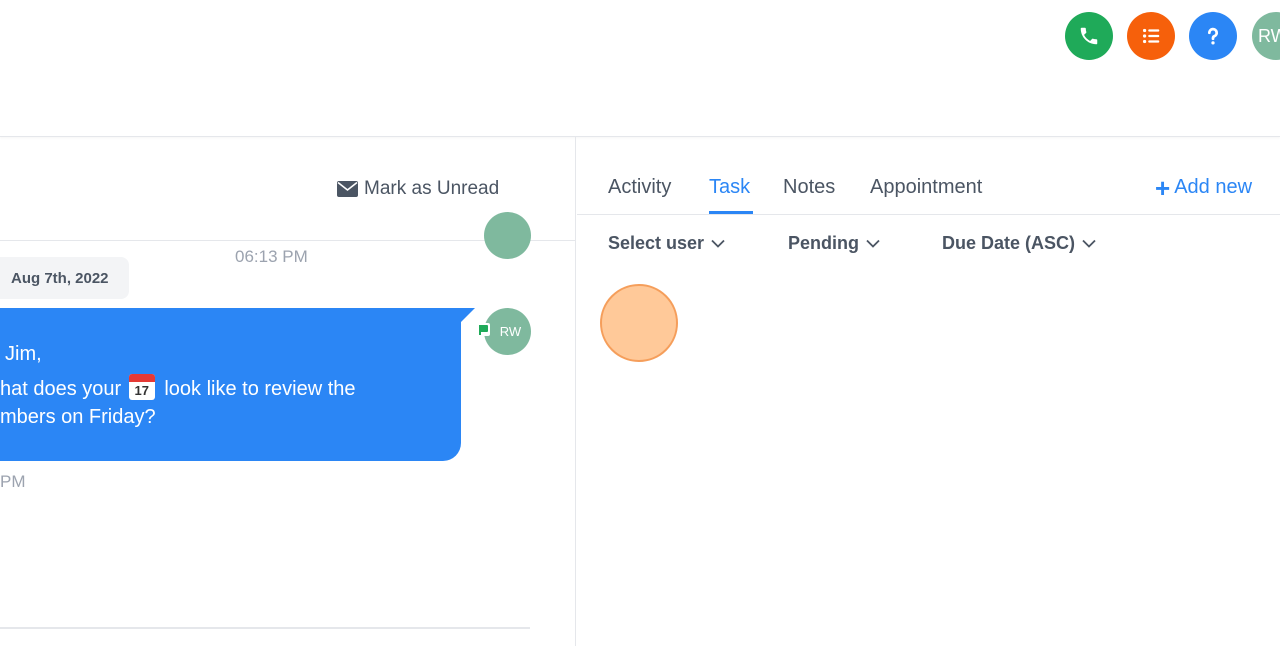 This screenshot has width=1280, height=646. I want to click on sort-dropdown: Due Date (ASC), so click(1019, 243).